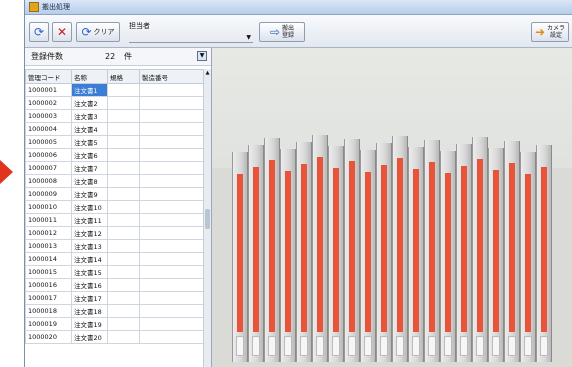  I want to click on scrollbar-thumb, so click(207, 219).